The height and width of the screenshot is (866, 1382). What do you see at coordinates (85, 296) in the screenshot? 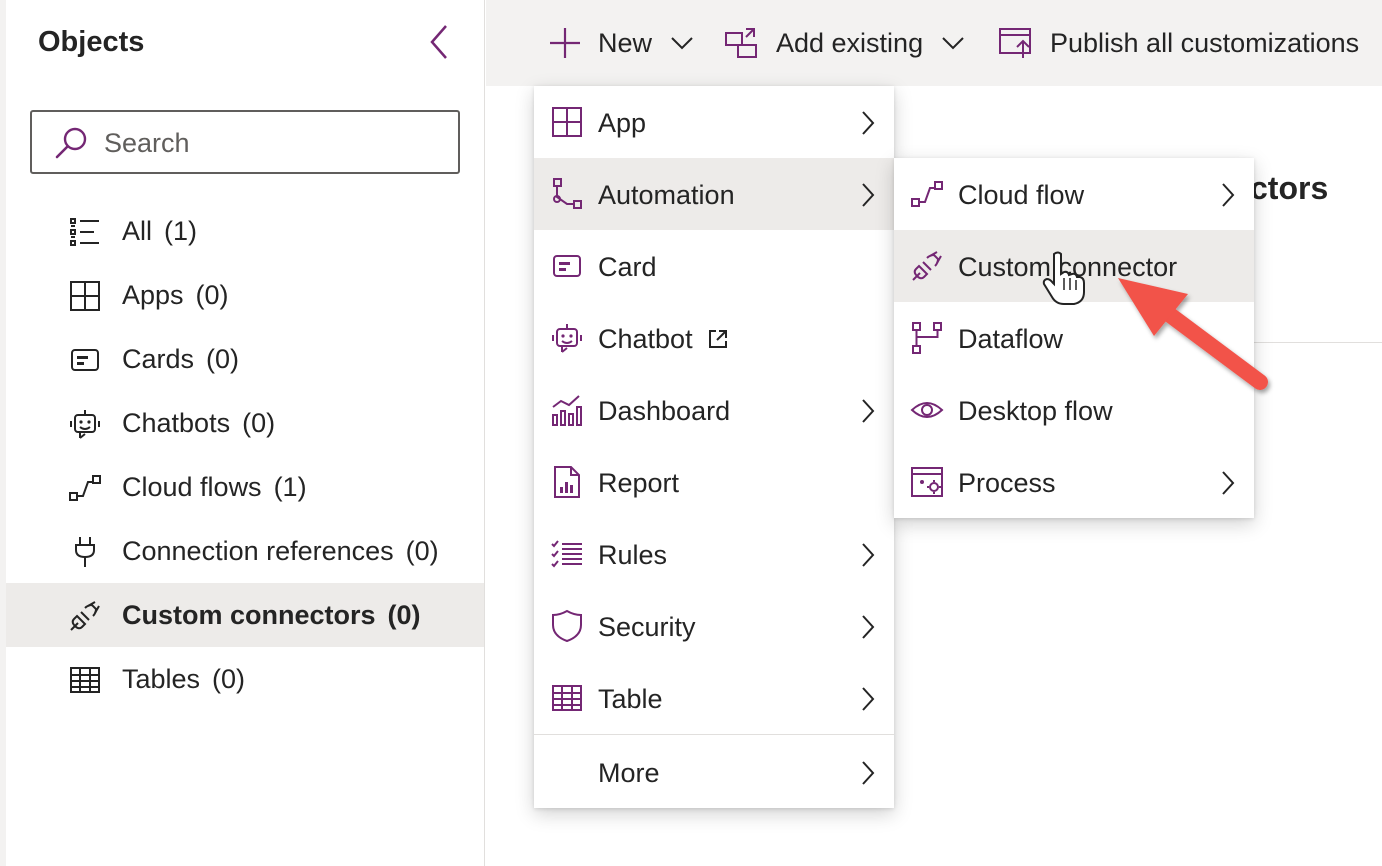
I see `apps-icon` at bounding box center [85, 296].